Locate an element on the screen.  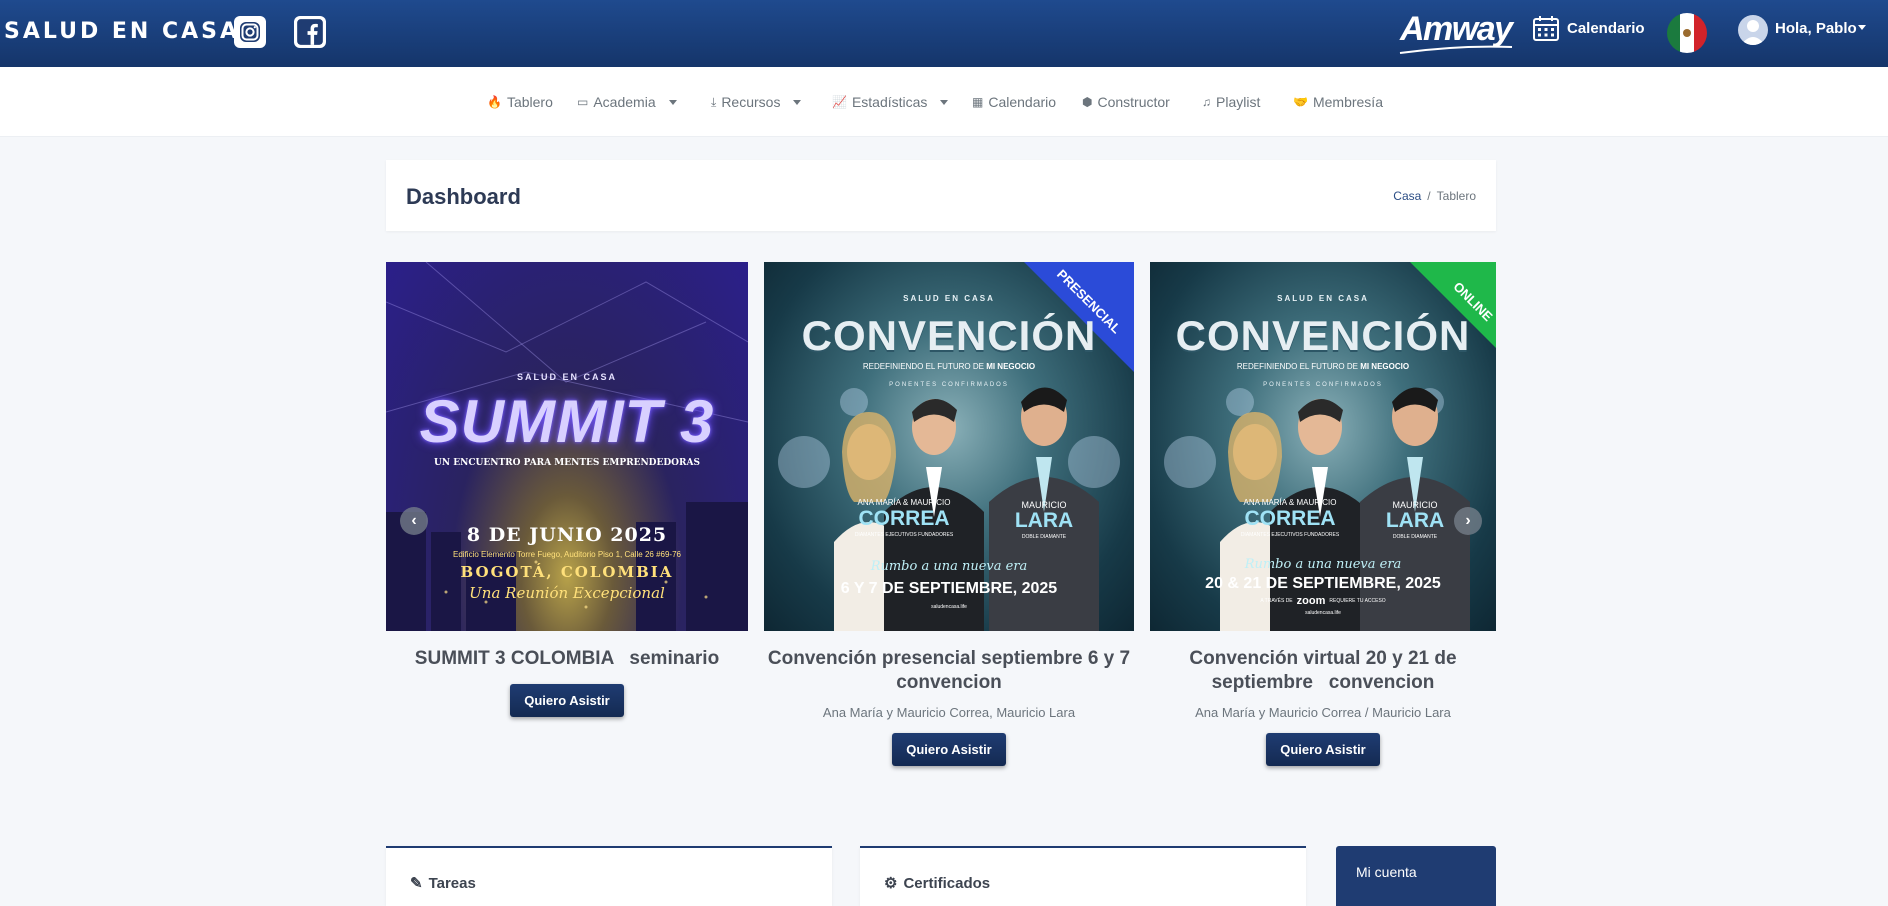
nav-item-tablero: 🔥 Tablero is located at coordinates (520, 102).